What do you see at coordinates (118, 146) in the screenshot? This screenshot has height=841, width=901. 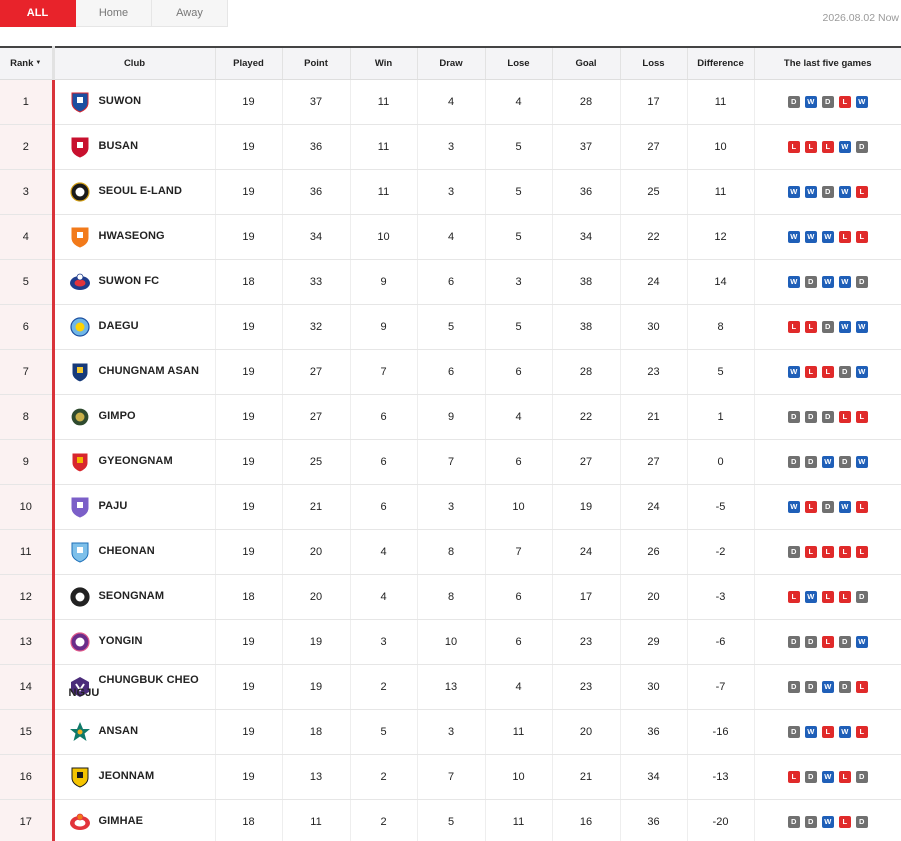 I see `club-name: BUSAN` at bounding box center [118, 146].